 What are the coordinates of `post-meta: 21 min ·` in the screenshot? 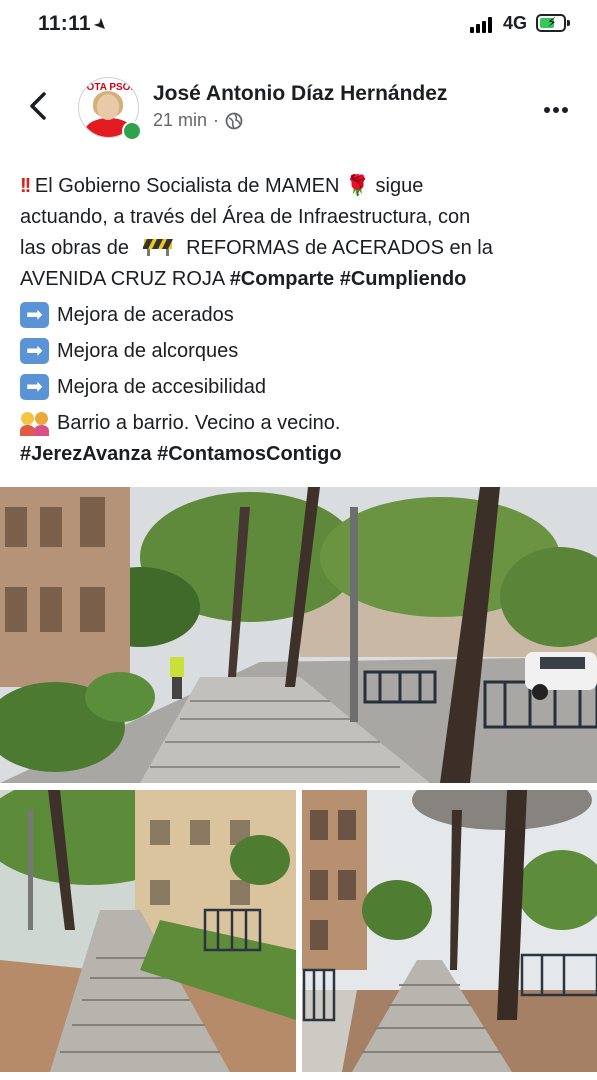 It's located at (198, 120).